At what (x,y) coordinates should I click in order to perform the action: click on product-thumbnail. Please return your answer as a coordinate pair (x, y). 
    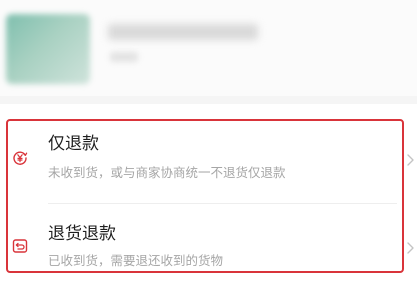
    Looking at the image, I should click on (48, 49).